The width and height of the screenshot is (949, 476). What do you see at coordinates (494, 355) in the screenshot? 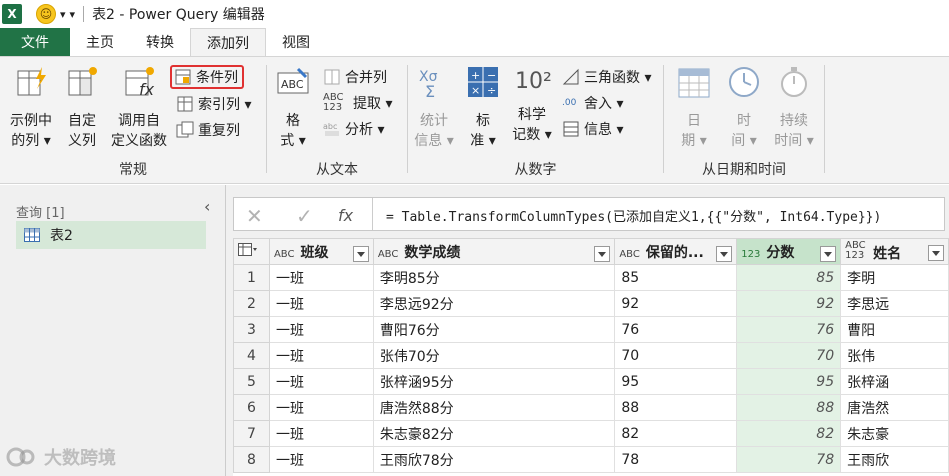
I see `cell: 张伟70分` at bounding box center [494, 355].